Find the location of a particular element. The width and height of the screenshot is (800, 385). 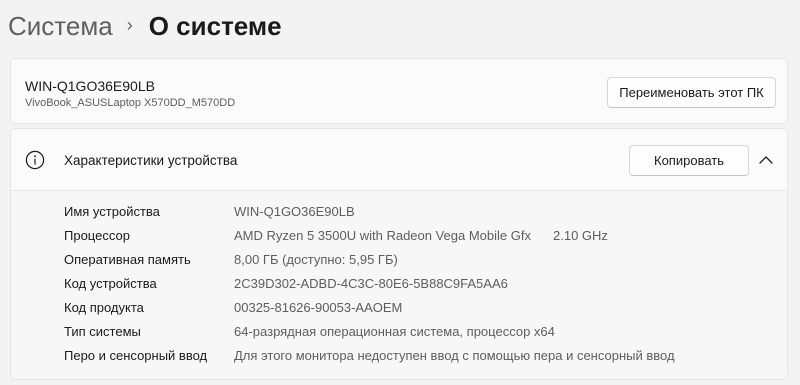

processor-clock-speed: 2.10 GHz is located at coordinates (580, 235).